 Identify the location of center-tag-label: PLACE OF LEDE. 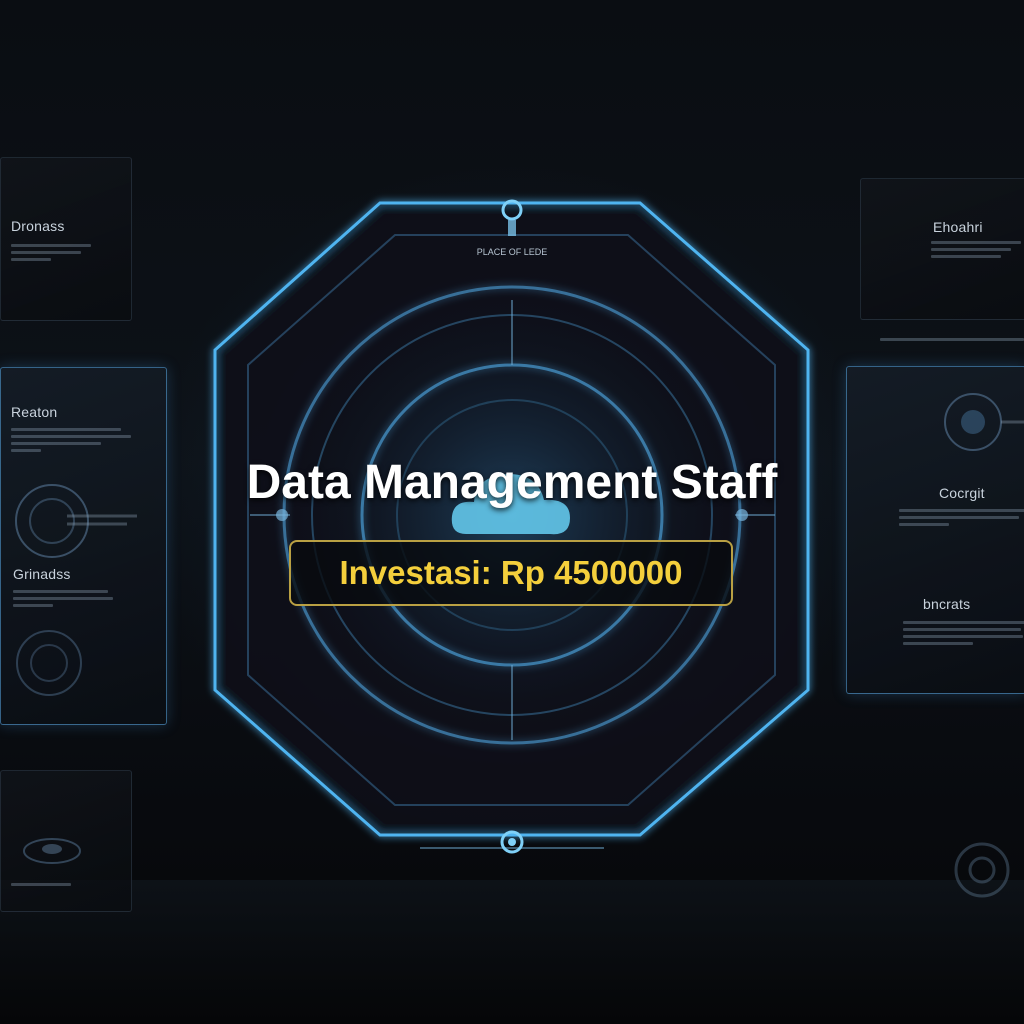
(512, 252).